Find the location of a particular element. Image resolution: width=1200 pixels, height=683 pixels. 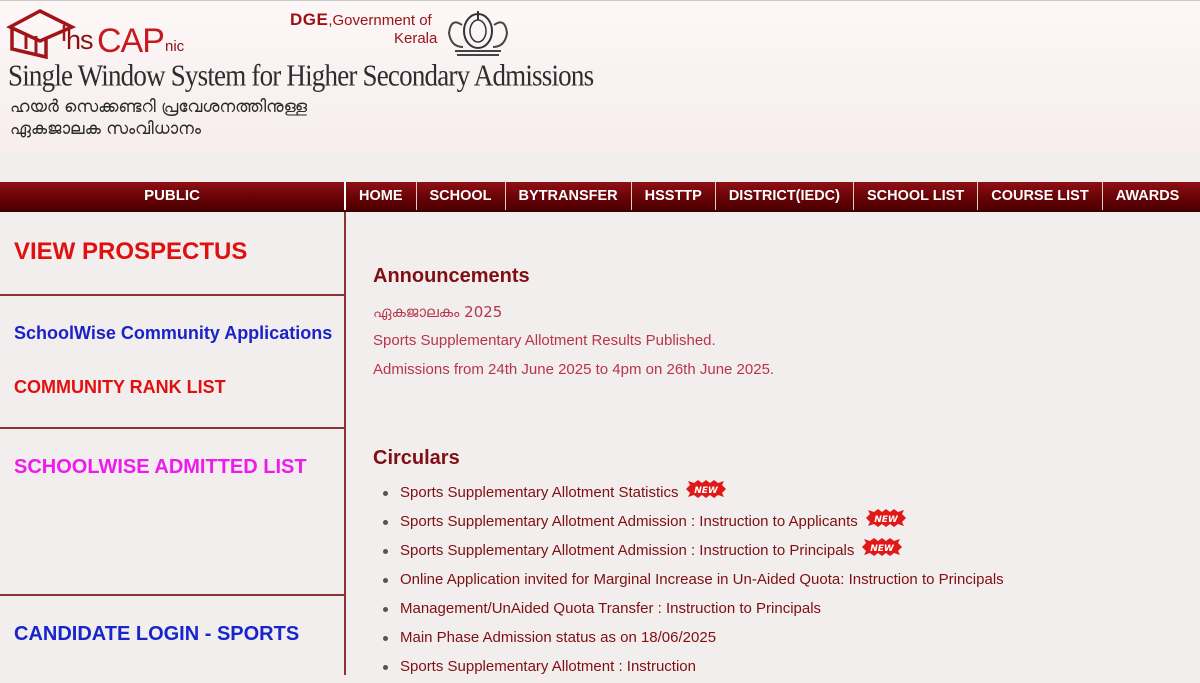

dge-abbr: DGE is located at coordinates (309, 19).